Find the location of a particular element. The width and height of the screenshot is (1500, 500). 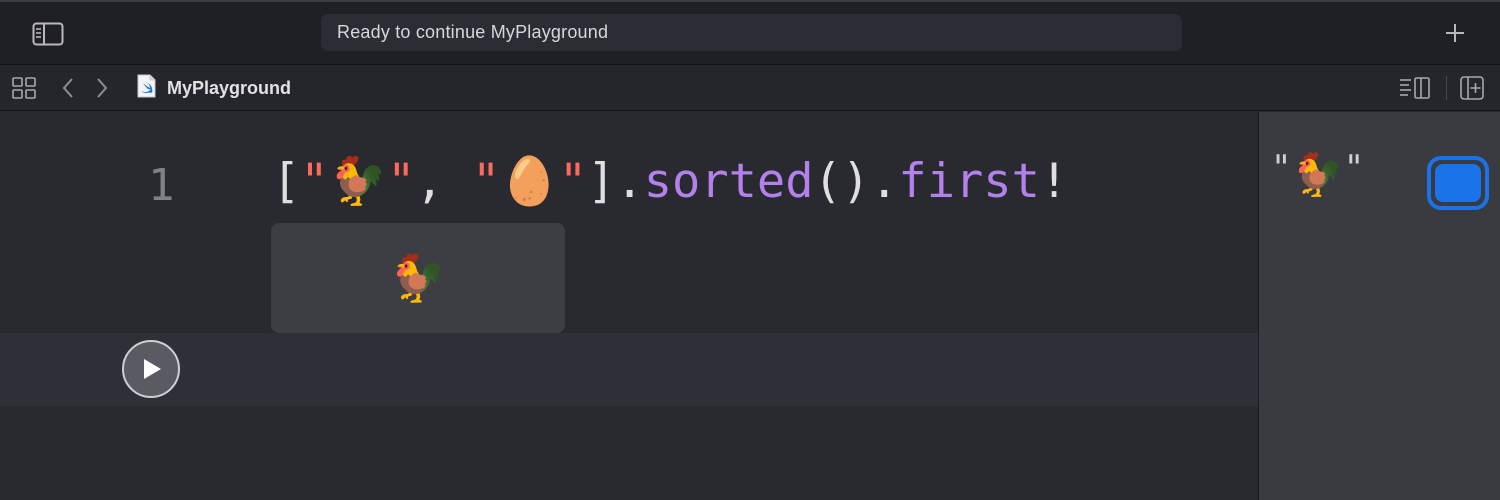

quick-look-icon is located at coordinates (1458, 183).